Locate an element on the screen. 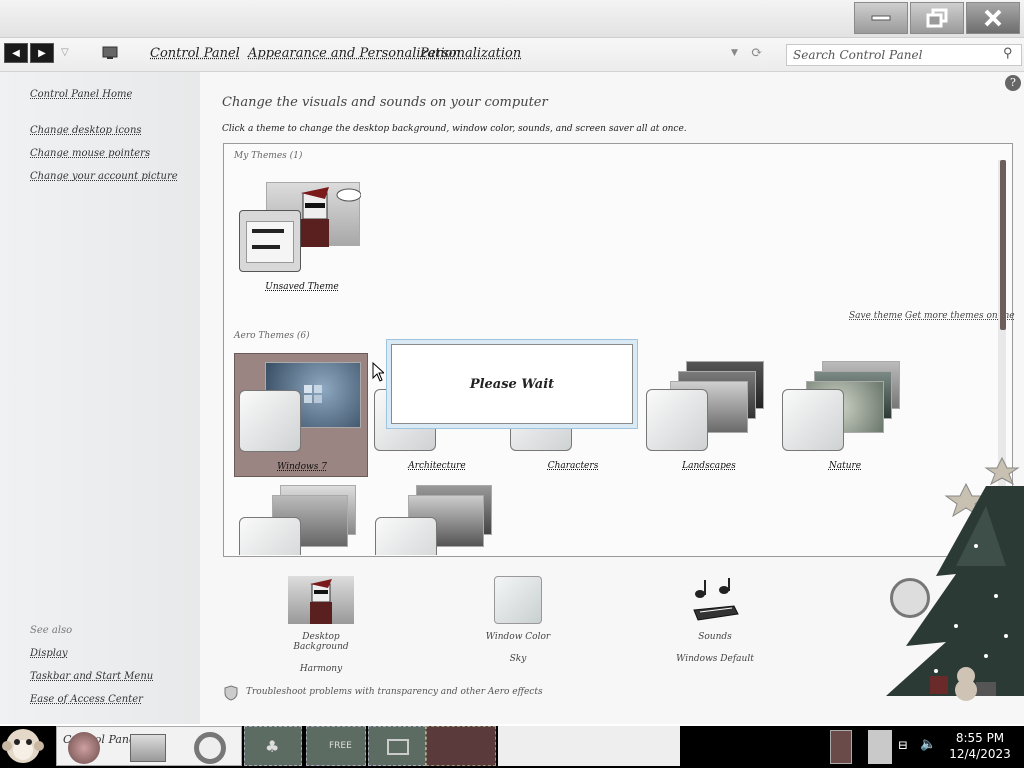 Image resolution: width=1024 pixels, height=768 pixels. breadcrumb-control-panel: Control Panel is located at coordinates (195, 53).